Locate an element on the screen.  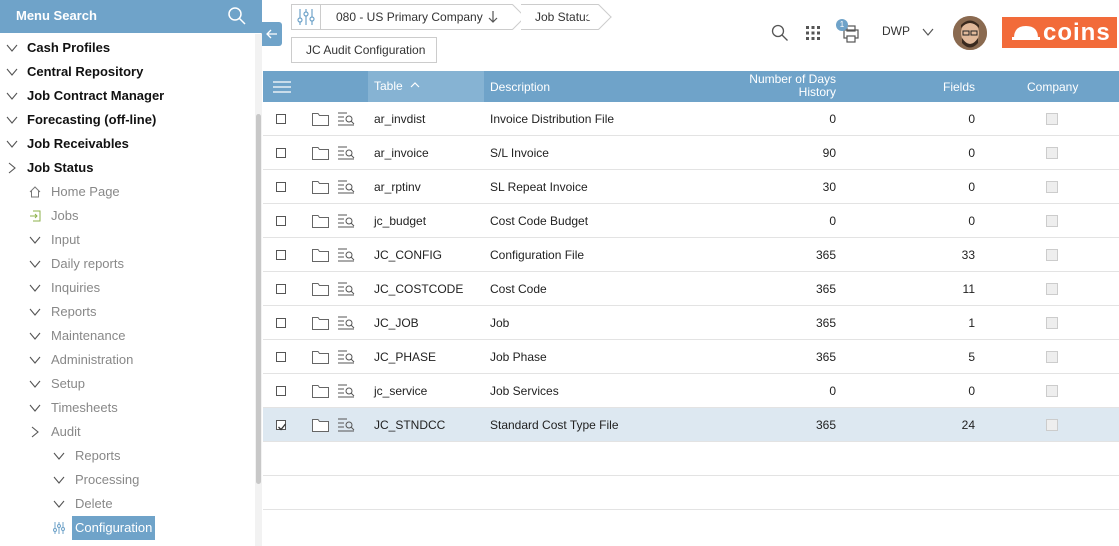
sidebar-item-job-status: Job Status is located at coordinates (126, 168).